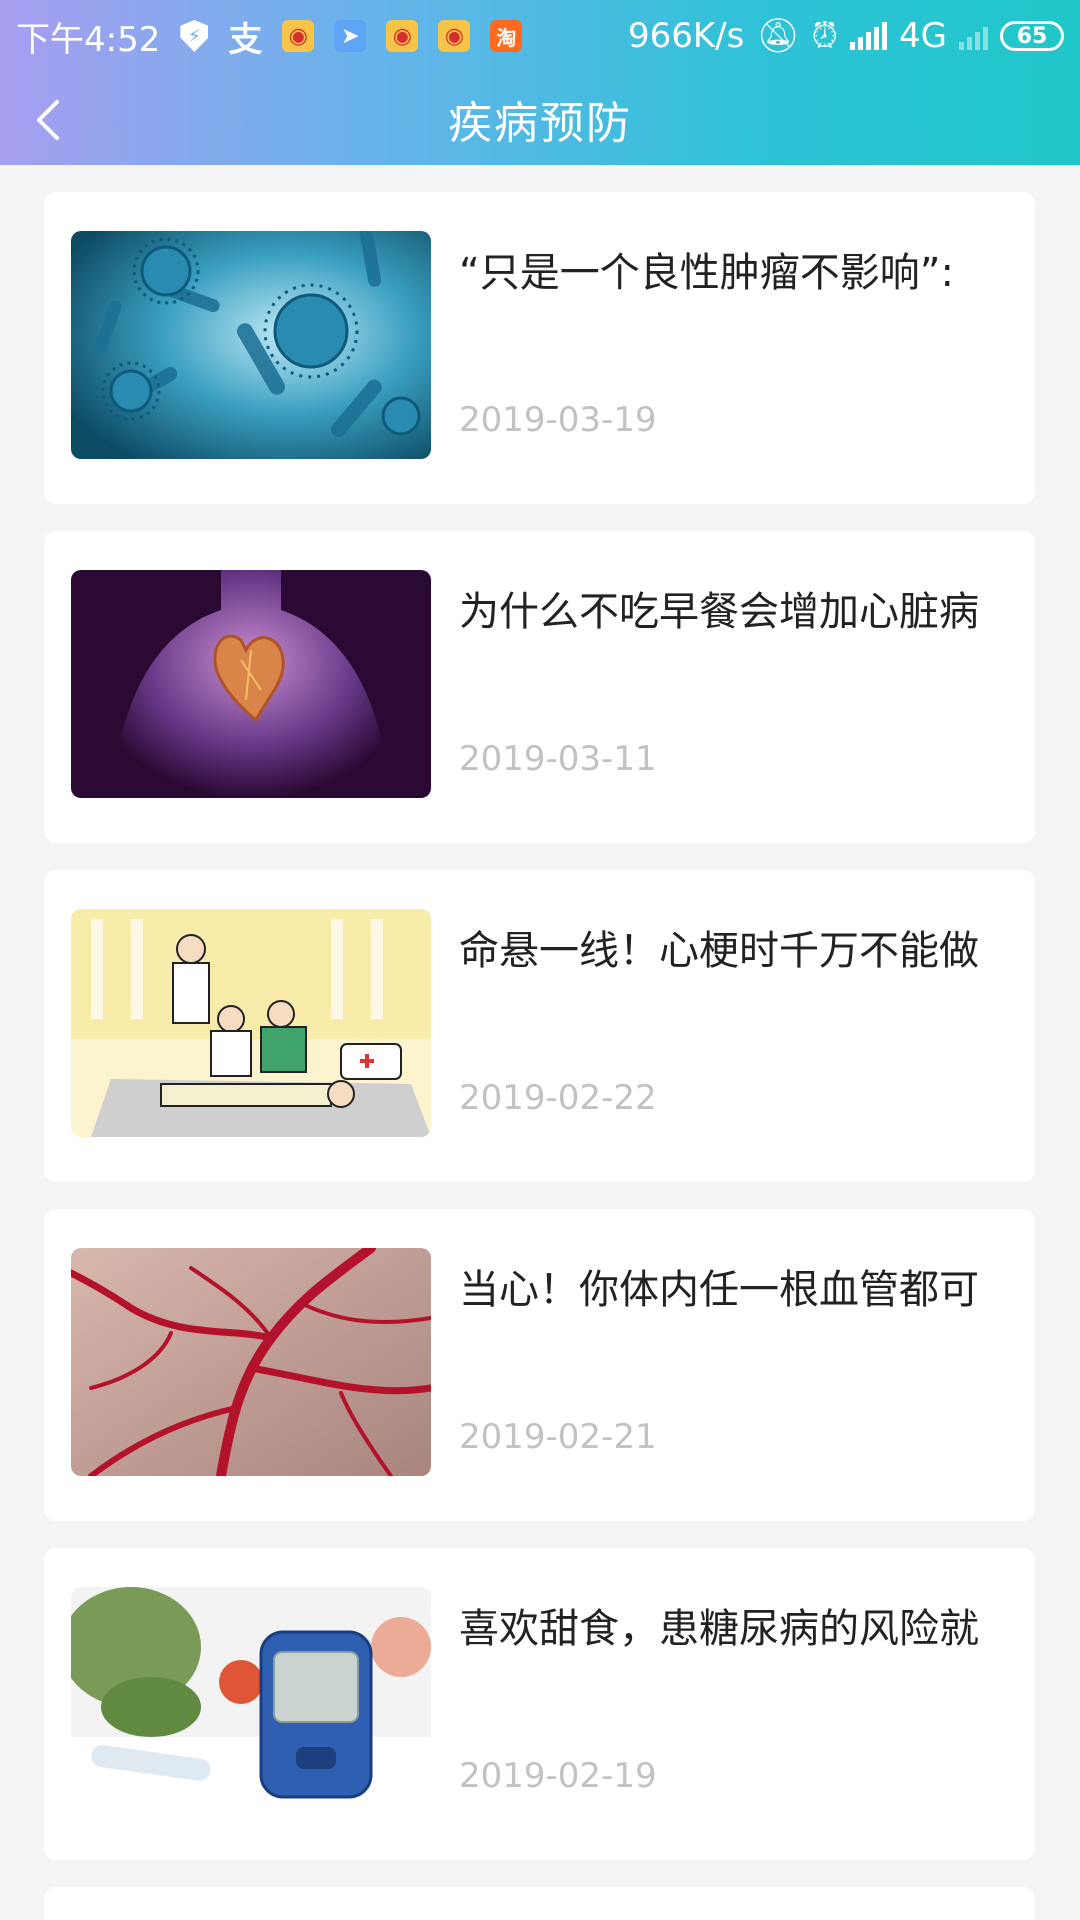 This screenshot has height=1920, width=1080. Describe the element at coordinates (539, 687) in the screenshot. I see `article-card: 为什么不吃早餐会增加心脏病 2019-03-11` at that location.